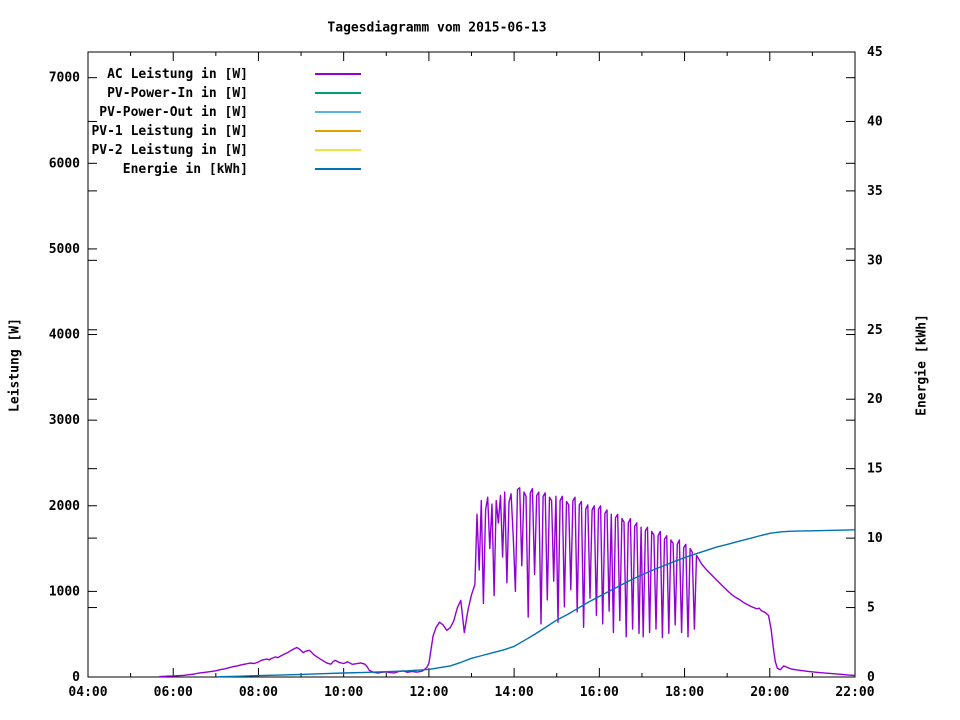  What do you see at coordinates (64, 335) in the screenshot?
I see `y1-tick-label: 4000` at bounding box center [64, 335].